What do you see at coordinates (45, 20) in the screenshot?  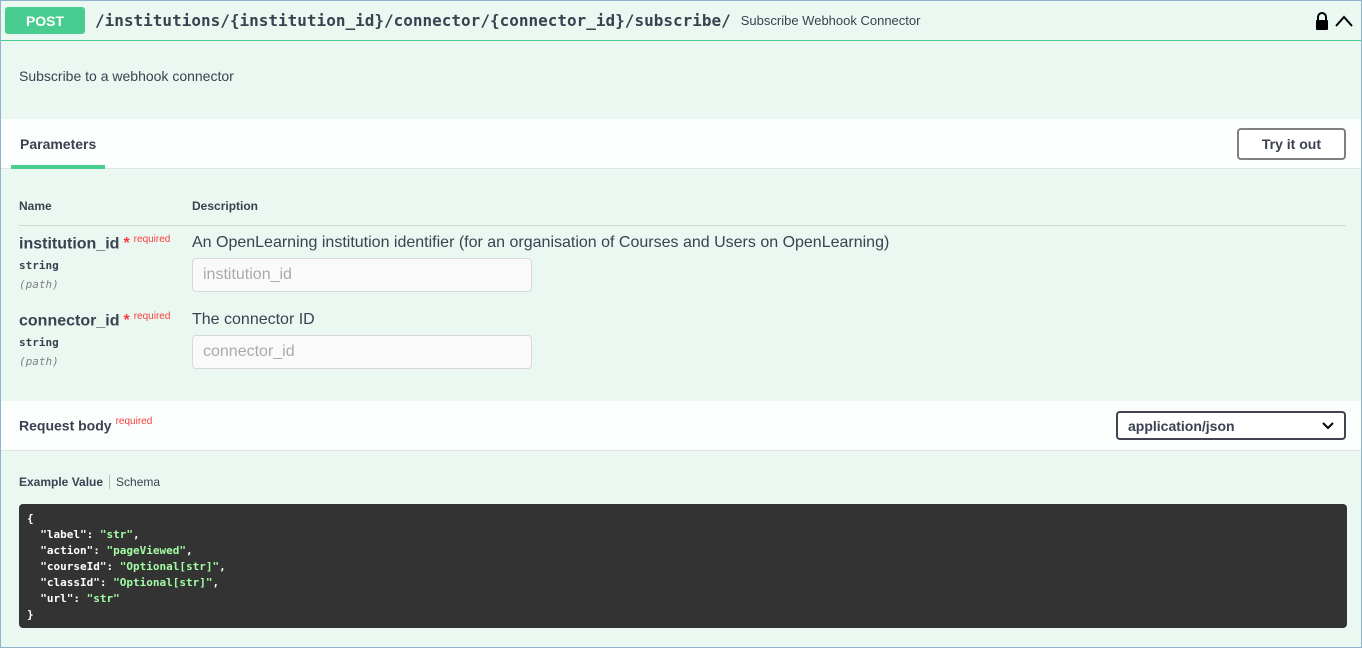 I see `method-badge: POST` at bounding box center [45, 20].